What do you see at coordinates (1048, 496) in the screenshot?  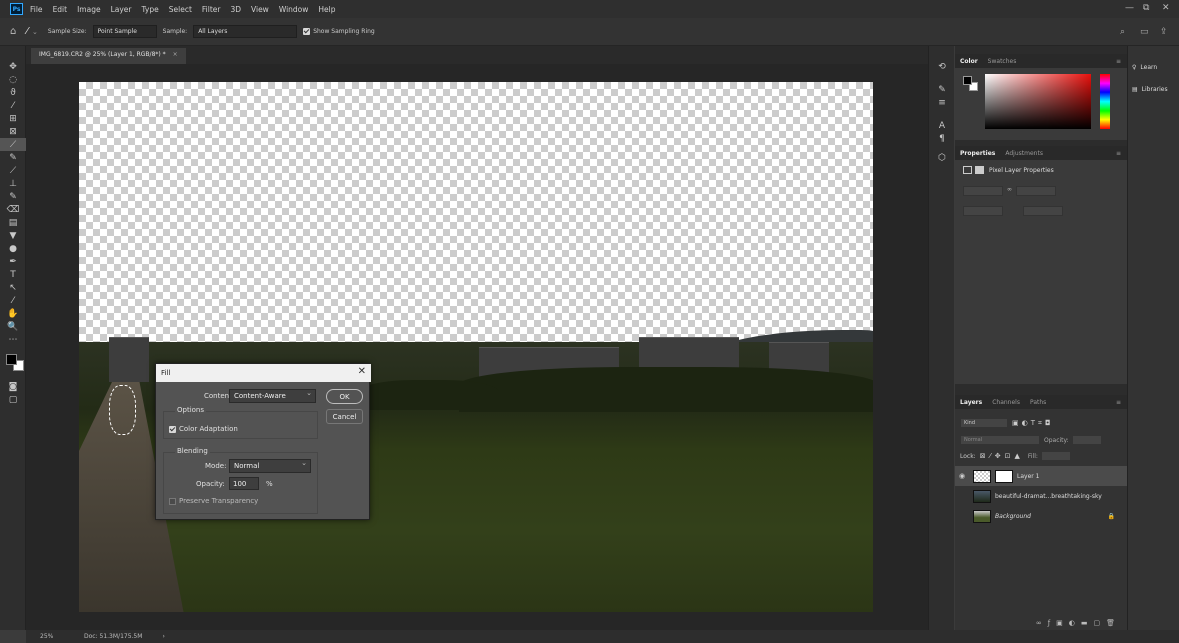 I see `layer-name: beautiful-dramat...breathtaking-sky` at bounding box center [1048, 496].